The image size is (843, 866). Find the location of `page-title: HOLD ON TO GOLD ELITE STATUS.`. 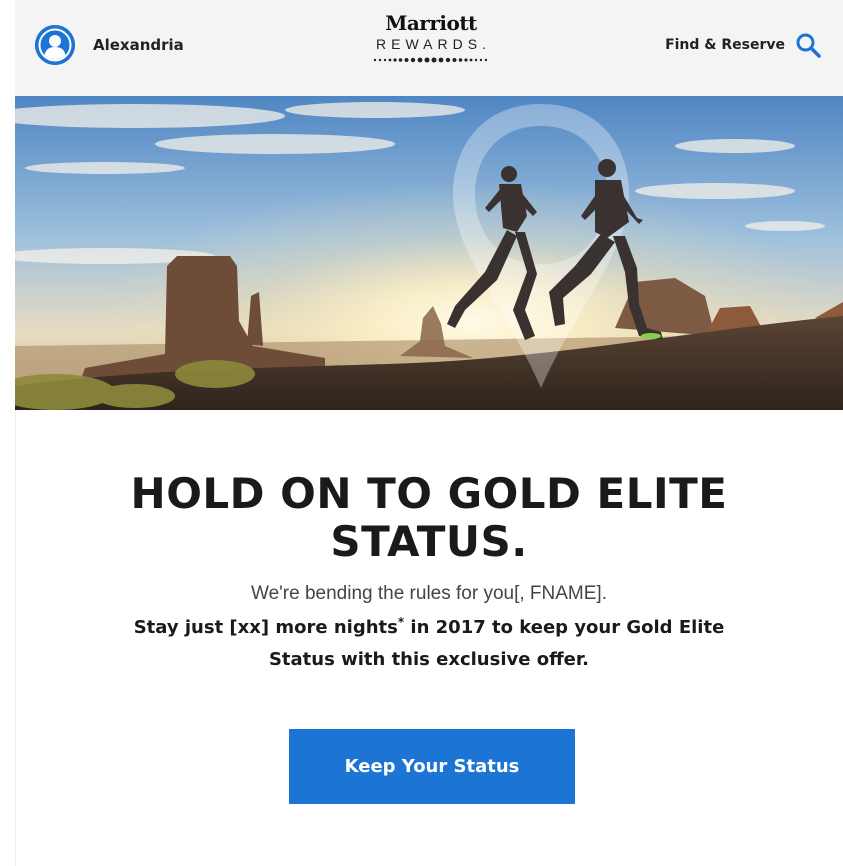

page-title: HOLD ON TO GOLD ELITE STATUS. is located at coordinates (429, 517).